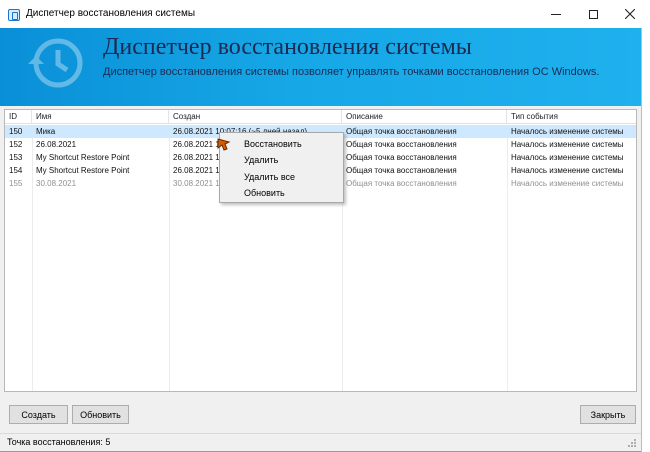  Describe the element at coordinates (261, 160) in the screenshot. I see `menu-item-delete: Удалить` at that location.